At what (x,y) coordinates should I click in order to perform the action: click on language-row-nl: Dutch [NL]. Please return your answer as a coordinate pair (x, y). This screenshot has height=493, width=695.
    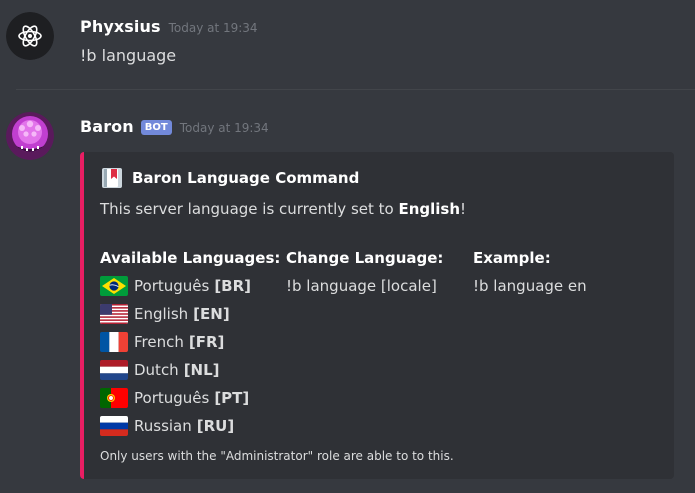
    Looking at the image, I should click on (190, 370).